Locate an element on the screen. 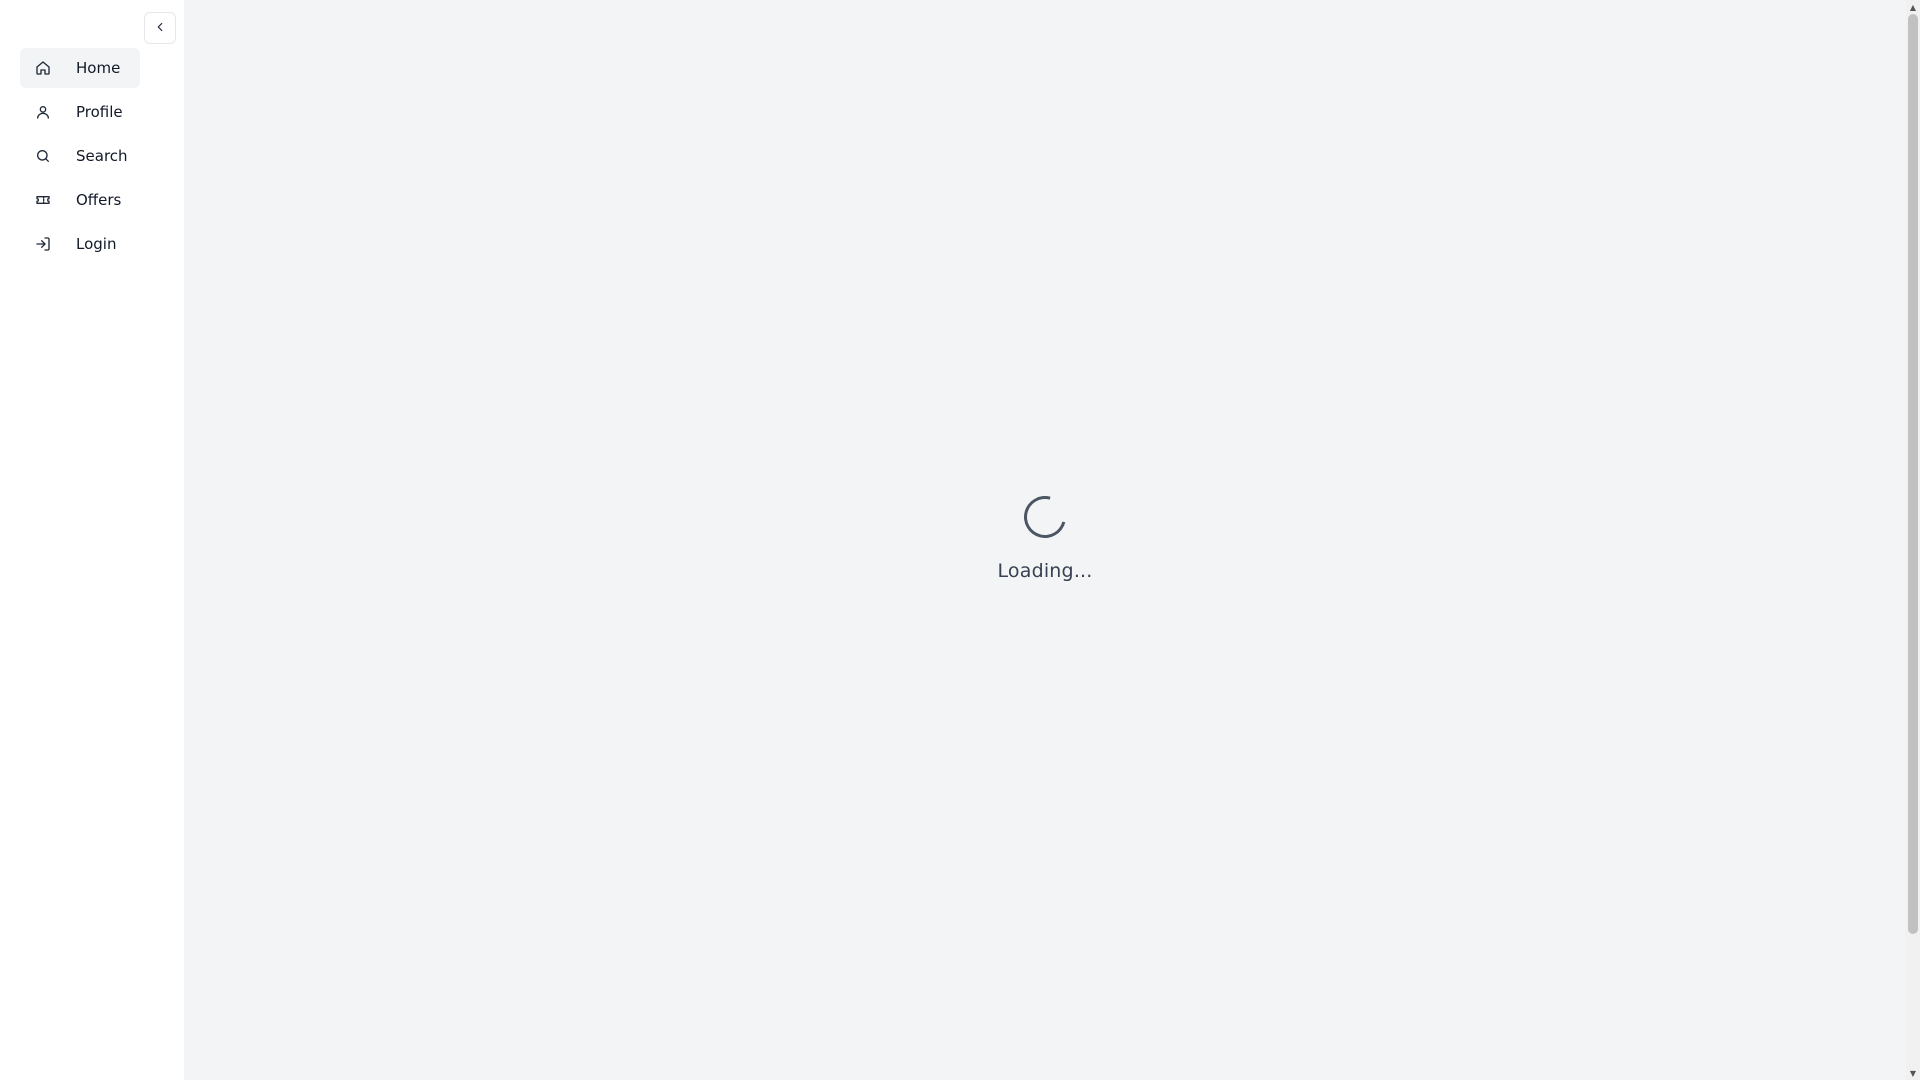 This screenshot has width=1920, height=1080. sidebar-item-label: Login is located at coordinates (96, 244).